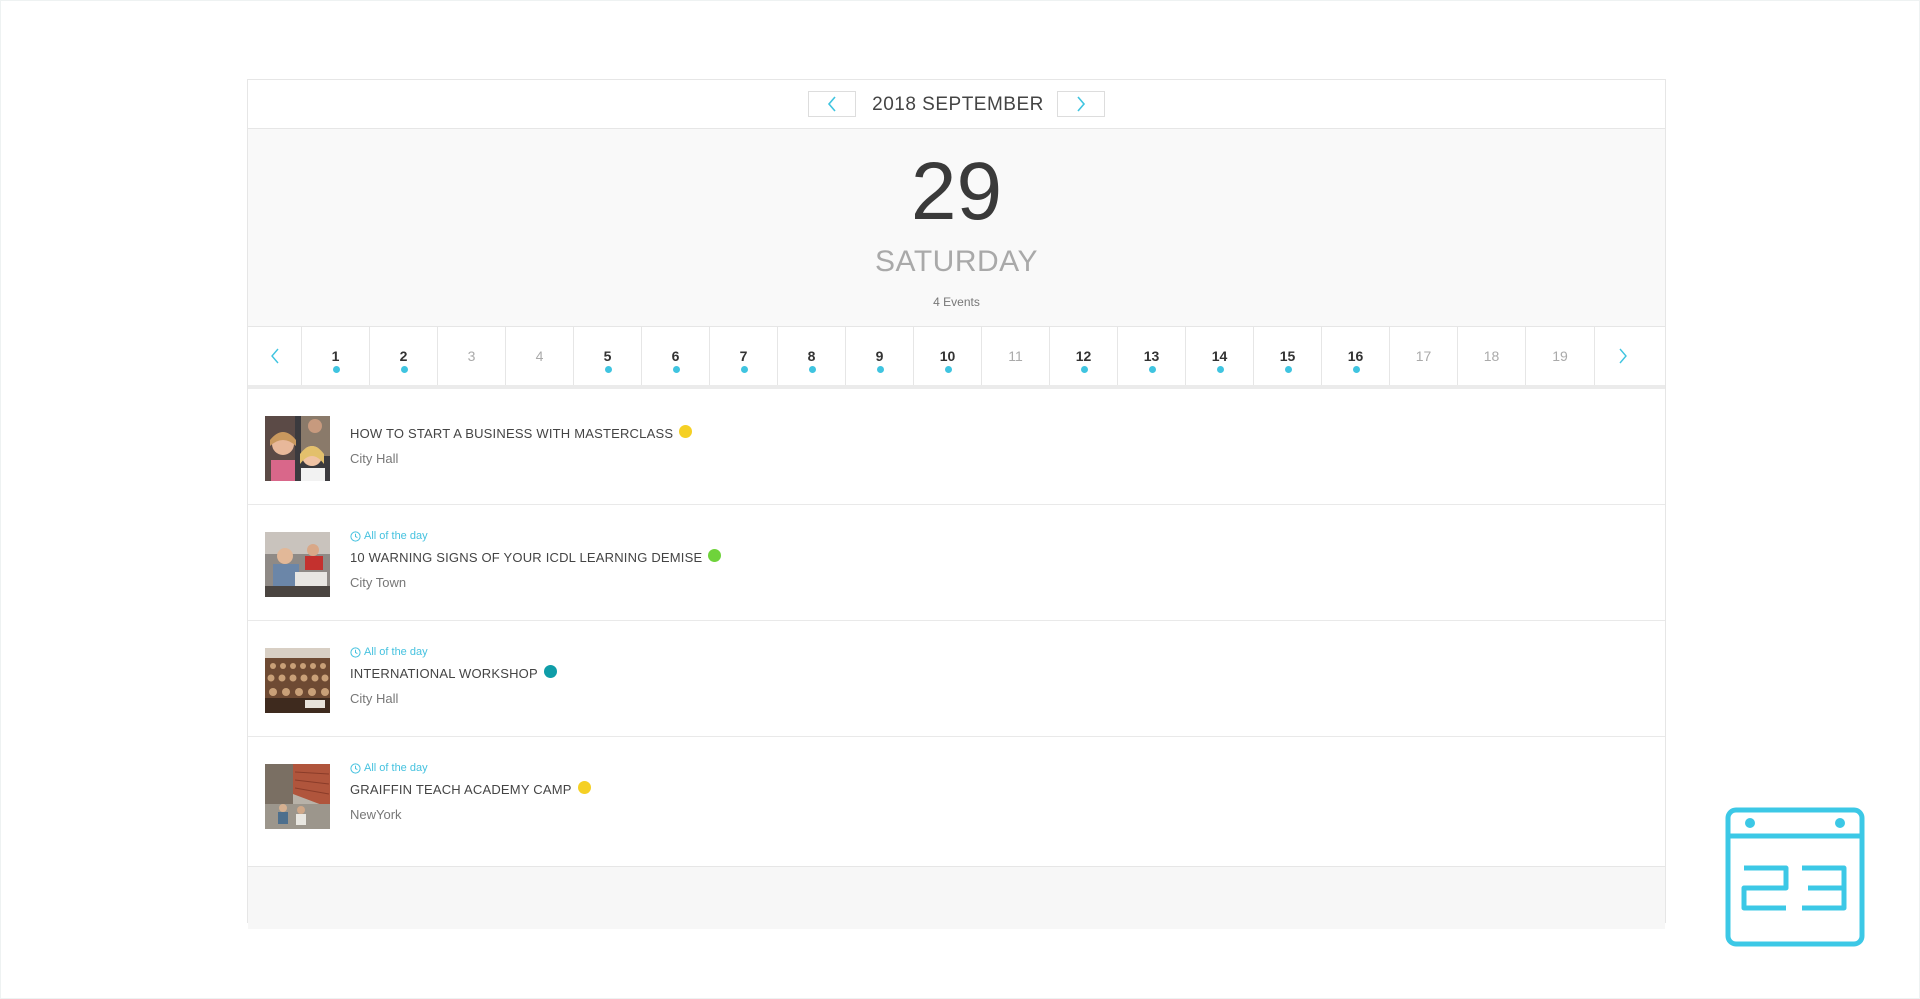 The width and height of the screenshot is (1920, 999). I want to click on day-cell: 4, so click(540, 356).